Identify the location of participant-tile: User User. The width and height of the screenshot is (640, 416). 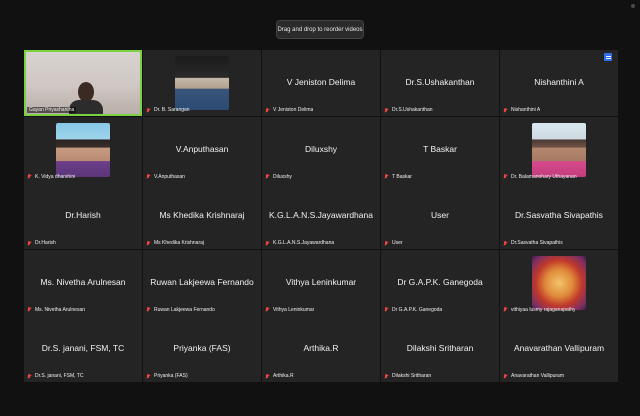
(440, 216).